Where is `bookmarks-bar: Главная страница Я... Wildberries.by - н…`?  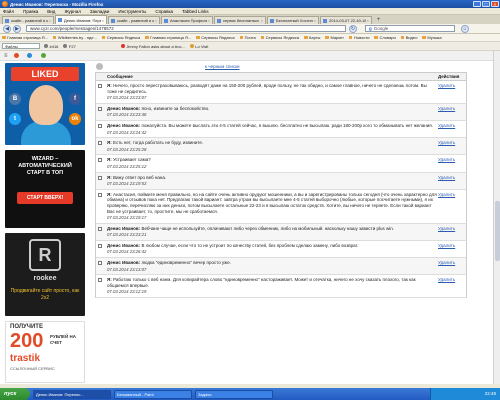 bookmarks-bar: Главная страница Я... Wildberries.by - н… is located at coordinates (250, 38).